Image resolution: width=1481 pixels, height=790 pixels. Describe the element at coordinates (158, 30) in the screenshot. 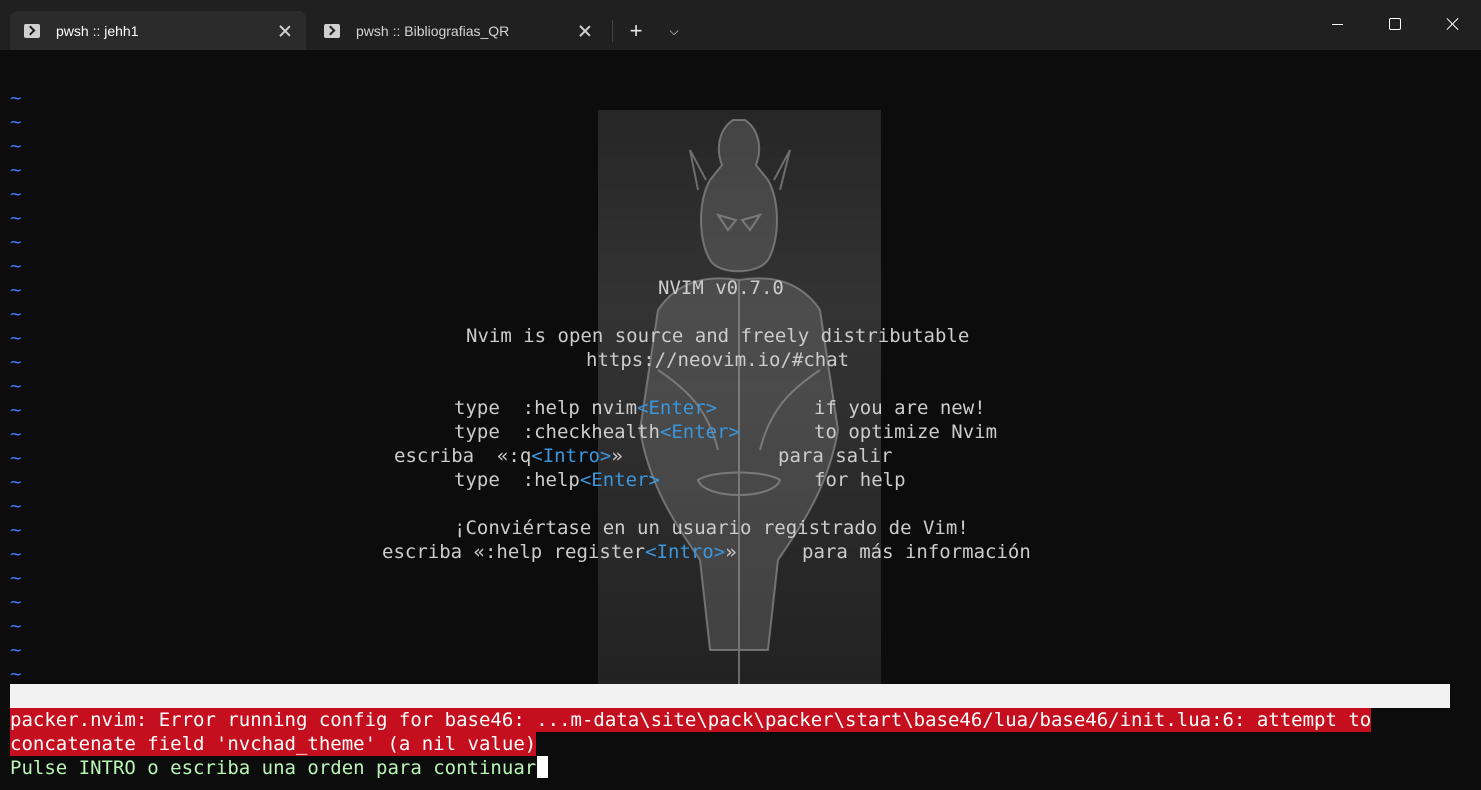

I see `tab-pwsh-jehh1: pwsh :: jehh1` at that location.